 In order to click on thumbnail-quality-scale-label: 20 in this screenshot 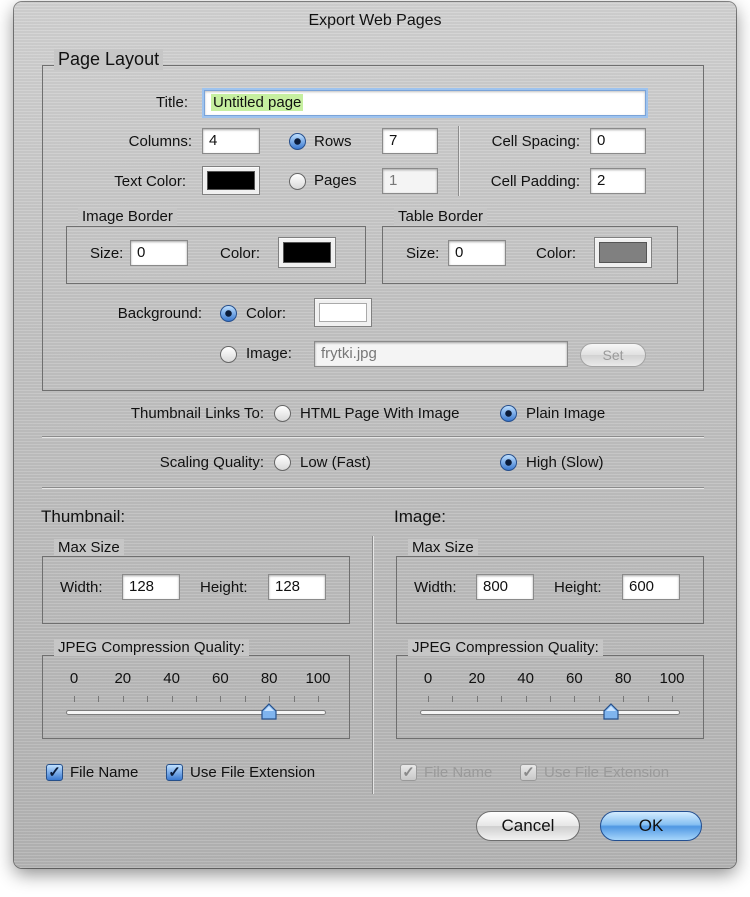, I will do `click(123, 678)`.